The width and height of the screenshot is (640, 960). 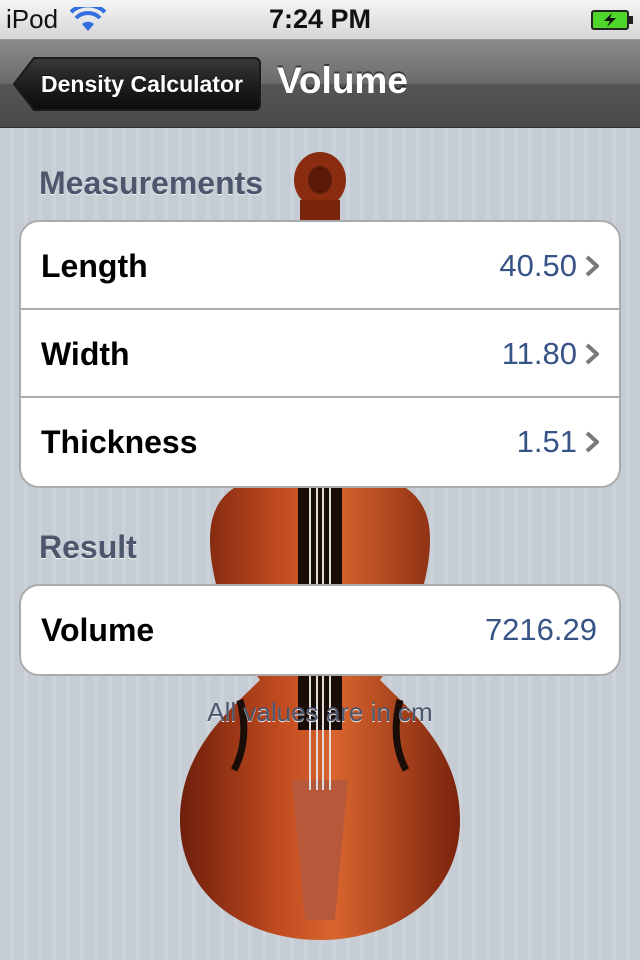 I want to click on status-bar: iPod 7:24 PM, so click(x=320, y=20).